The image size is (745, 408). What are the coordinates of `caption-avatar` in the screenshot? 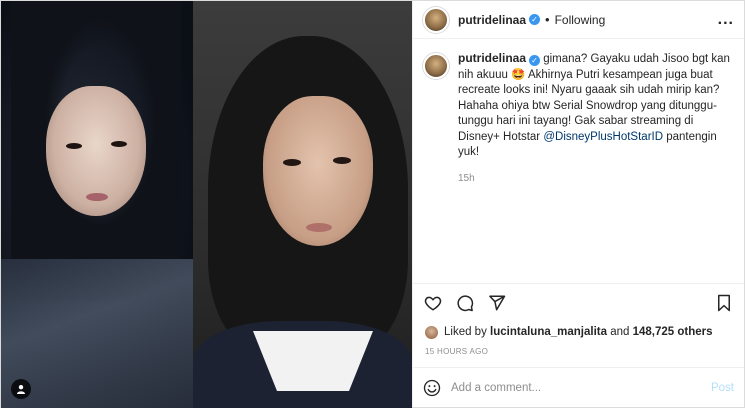 It's located at (436, 66).